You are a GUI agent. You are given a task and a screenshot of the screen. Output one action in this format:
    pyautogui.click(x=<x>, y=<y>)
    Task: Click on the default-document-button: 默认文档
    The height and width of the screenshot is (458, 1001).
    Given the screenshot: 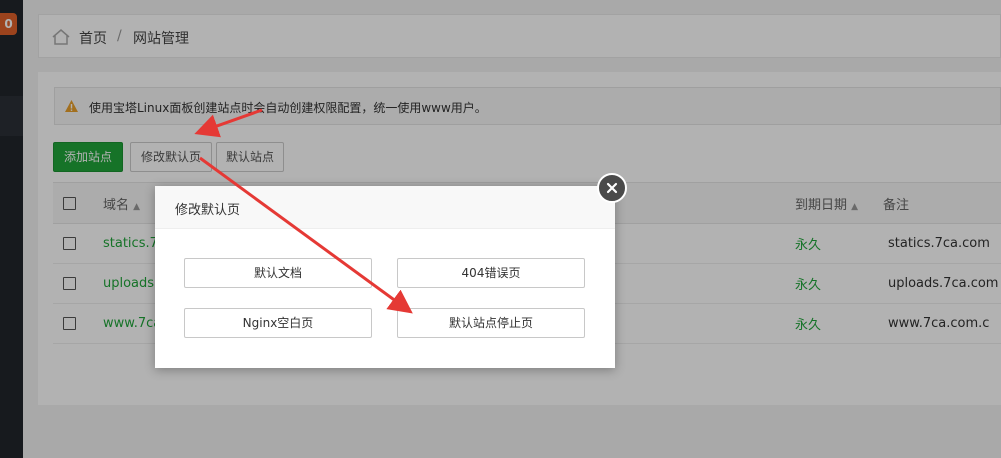 What is the action you would take?
    pyautogui.click(x=278, y=273)
    